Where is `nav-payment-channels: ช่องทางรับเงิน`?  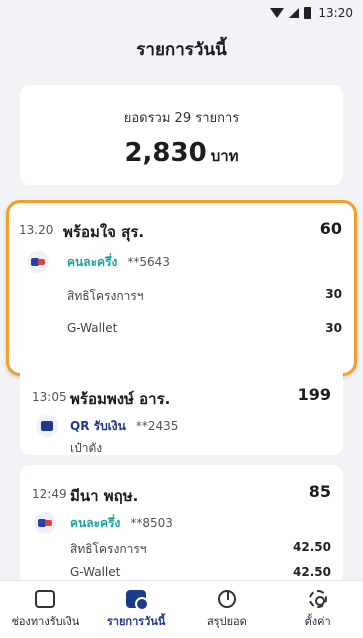
nav-payment-channels: ช่องทางรับเงิน is located at coordinates (45, 609).